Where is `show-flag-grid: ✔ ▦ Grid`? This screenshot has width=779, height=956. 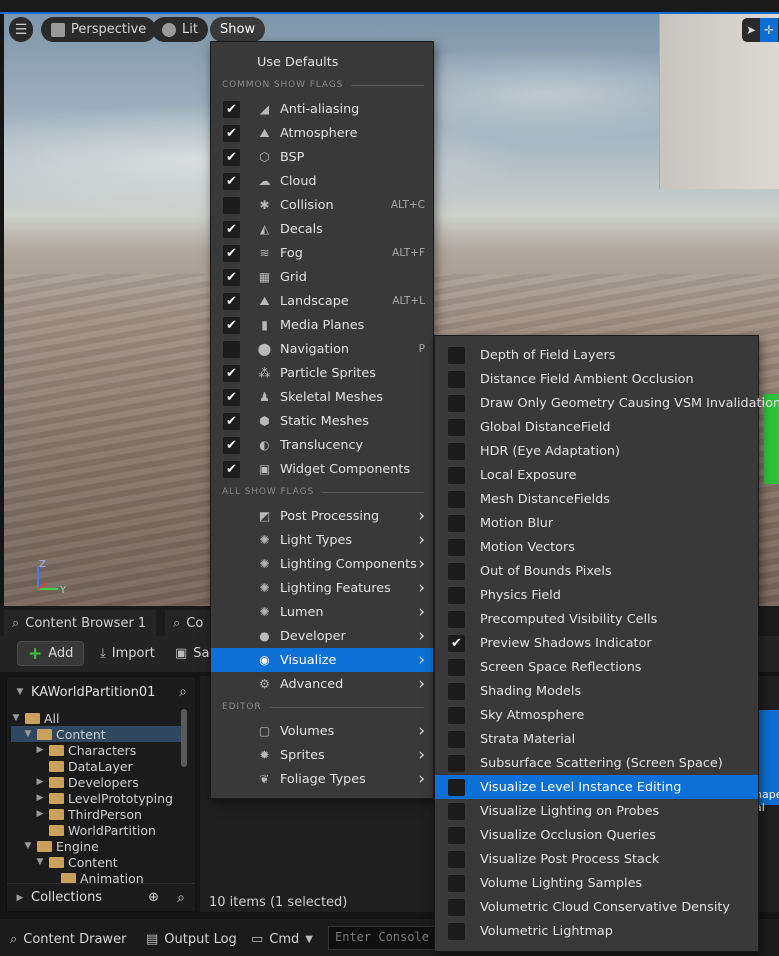 show-flag-grid: ✔ ▦ Grid is located at coordinates (322, 277).